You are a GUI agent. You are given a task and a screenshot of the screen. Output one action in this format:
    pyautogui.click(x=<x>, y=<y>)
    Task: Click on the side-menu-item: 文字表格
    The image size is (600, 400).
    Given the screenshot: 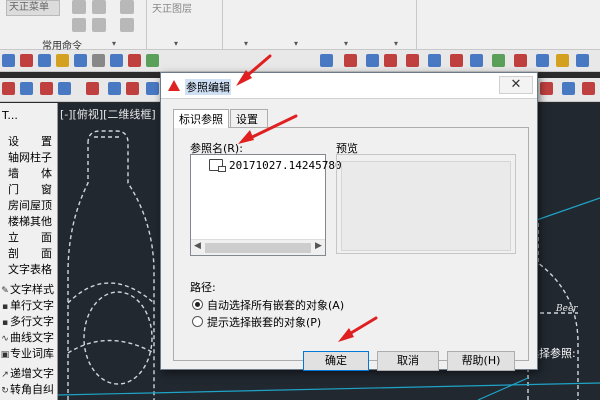 What is the action you would take?
    pyautogui.click(x=32, y=269)
    